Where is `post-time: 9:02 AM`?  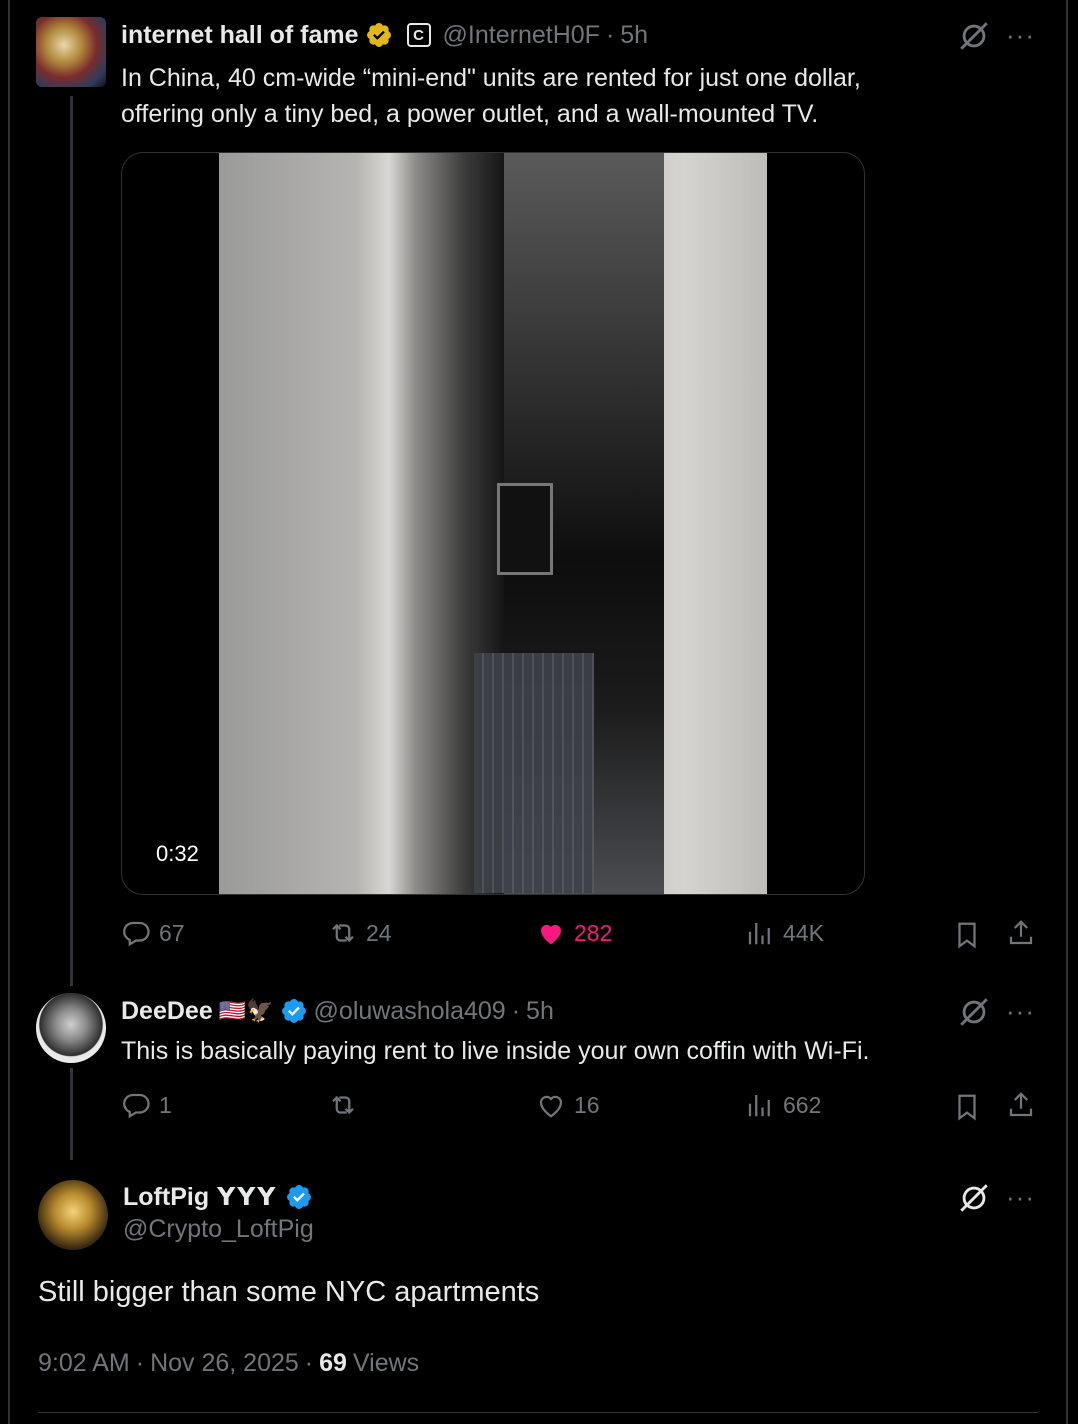
post-time: 9:02 AM is located at coordinates (84, 1363).